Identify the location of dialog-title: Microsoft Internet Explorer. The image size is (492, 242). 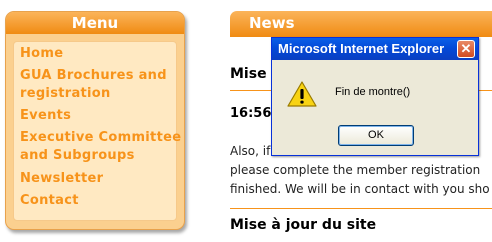
(361, 48).